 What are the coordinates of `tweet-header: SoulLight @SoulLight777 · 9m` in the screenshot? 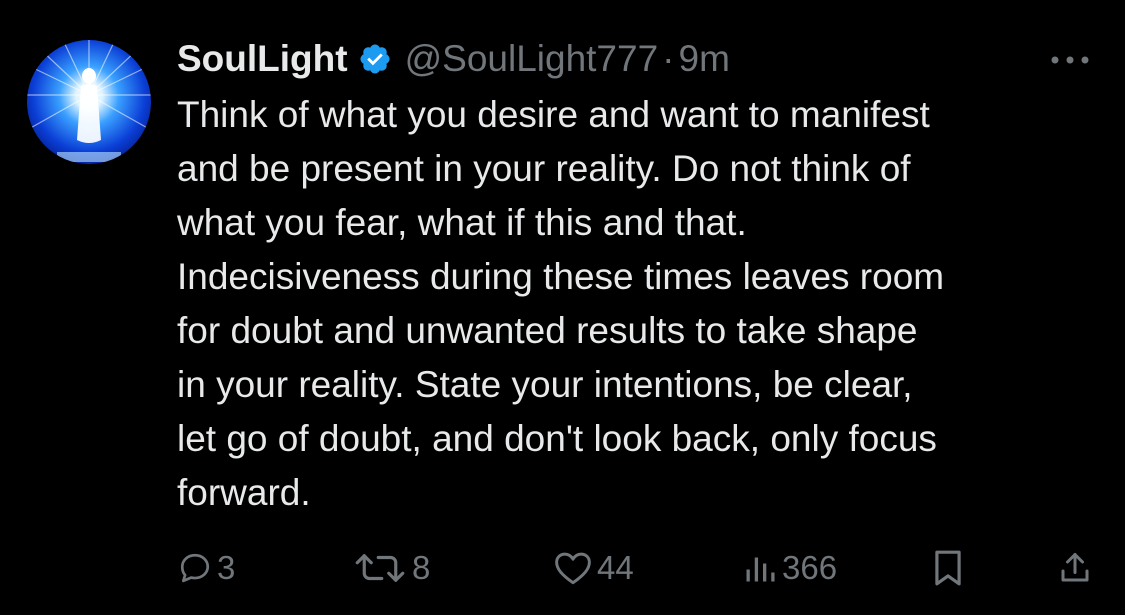 It's located at (453, 59).